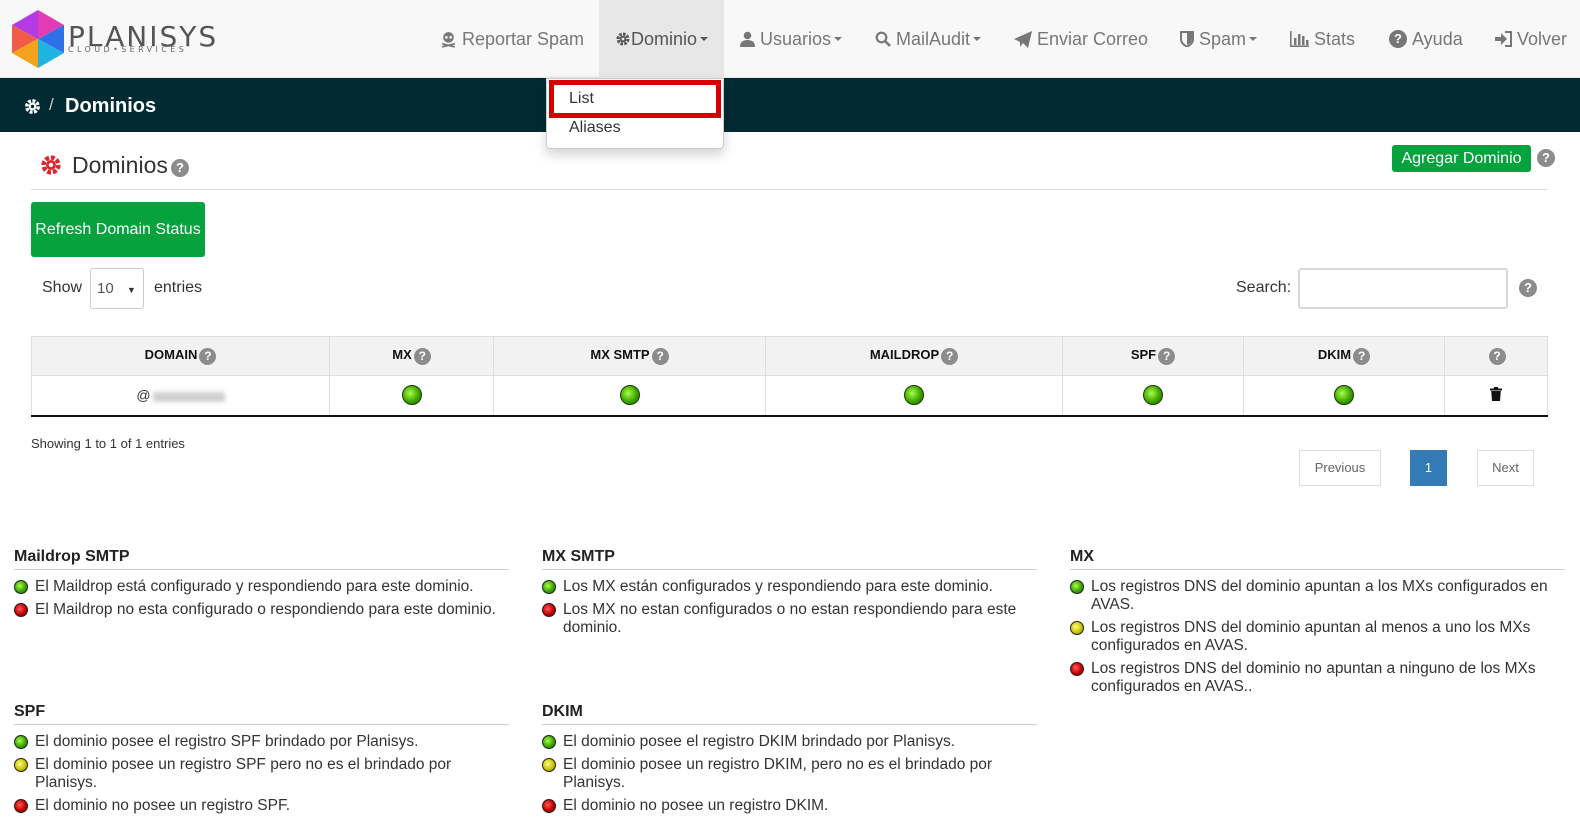 The height and width of the screenshot is (840, 1580). Describe the element at coordinates (1437, 38) in the screenshot. I see `nav-label: Ayuda` at that location.